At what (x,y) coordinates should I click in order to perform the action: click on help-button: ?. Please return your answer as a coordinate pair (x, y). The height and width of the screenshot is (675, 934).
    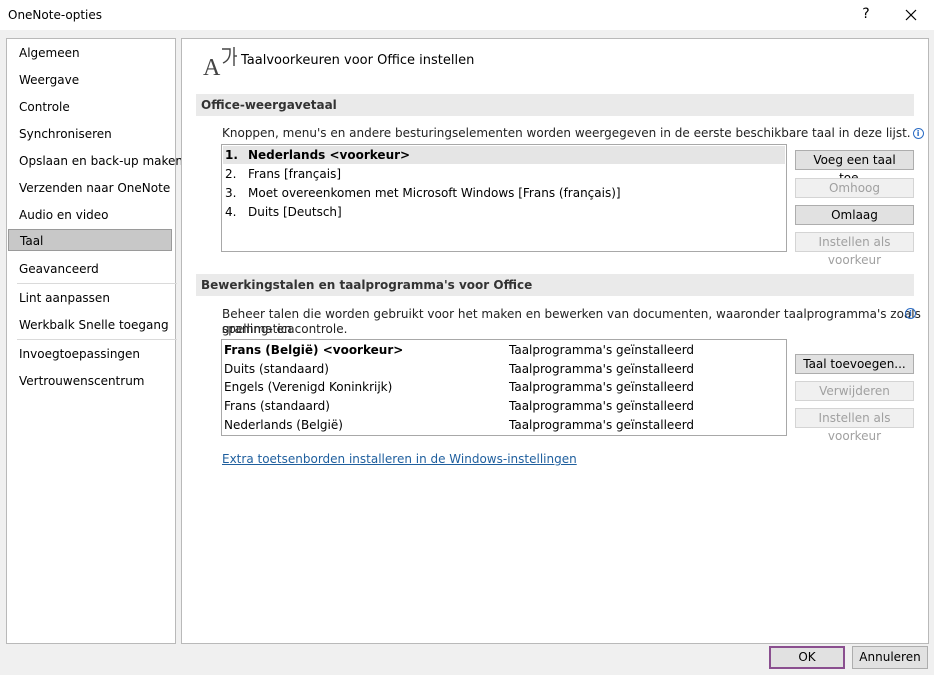
    Looking at the image, I should click on (866, 14).